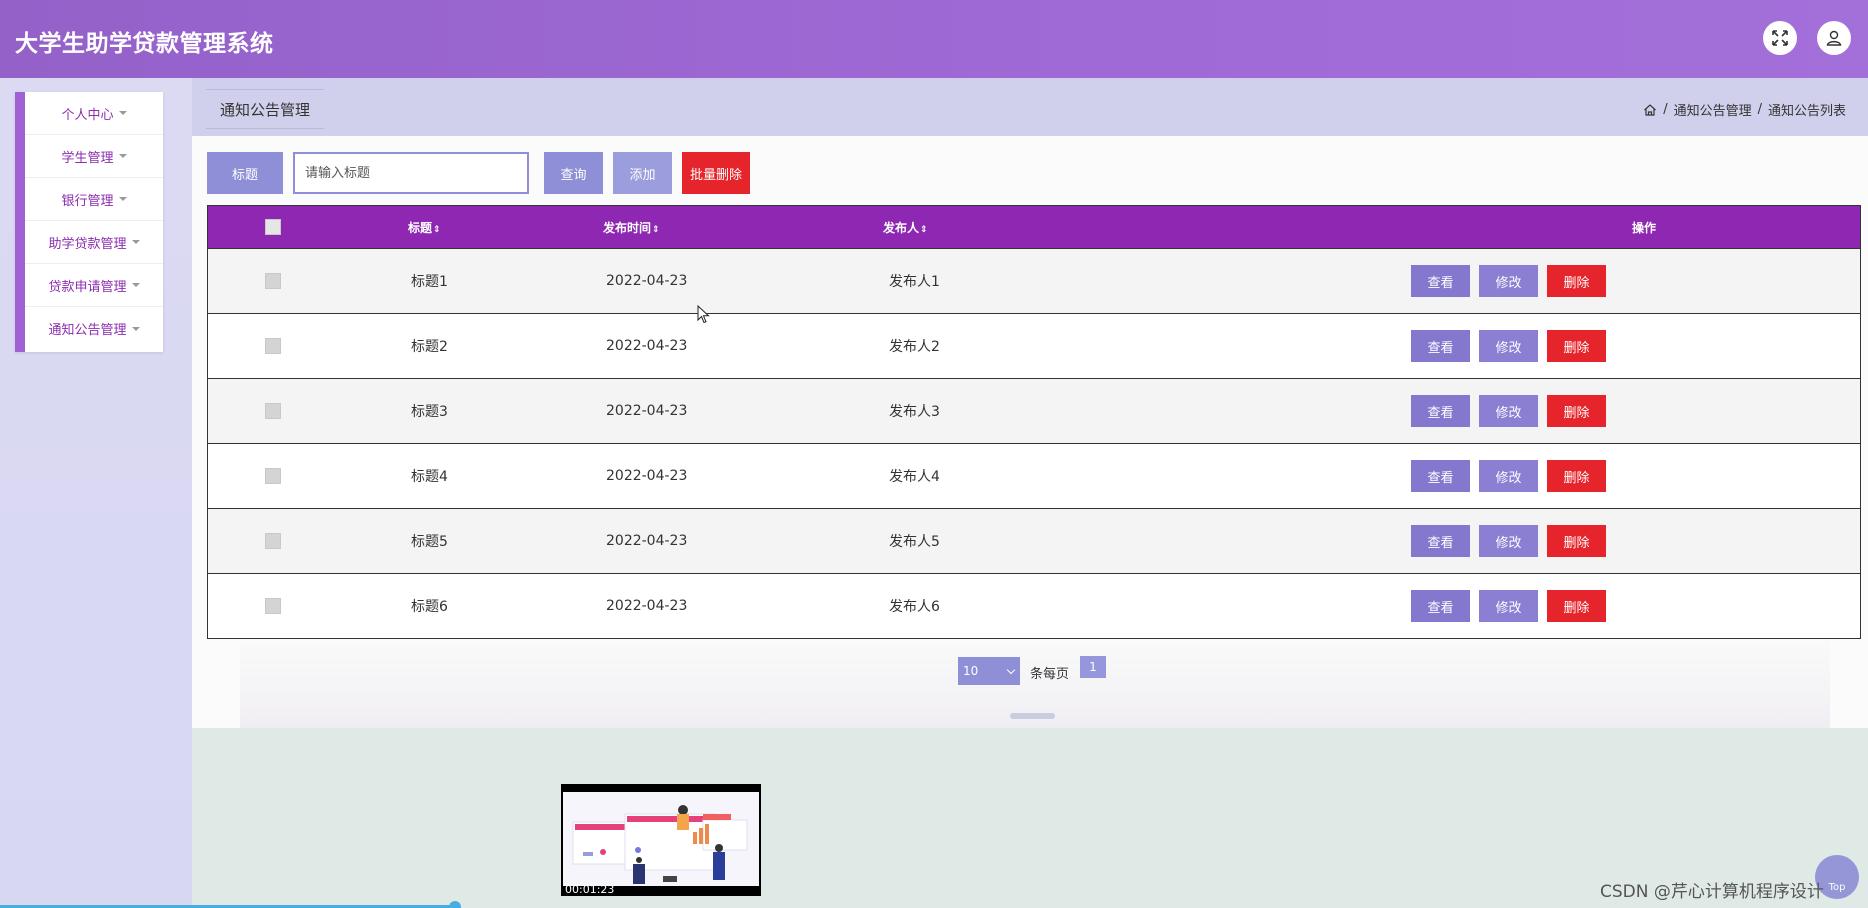 The height and width of the screenshot is (908, 1868). What do you see at coordinates (573, 173) in the screenshot?
I see `query-button: 查询` at bounding box center [573, 173].